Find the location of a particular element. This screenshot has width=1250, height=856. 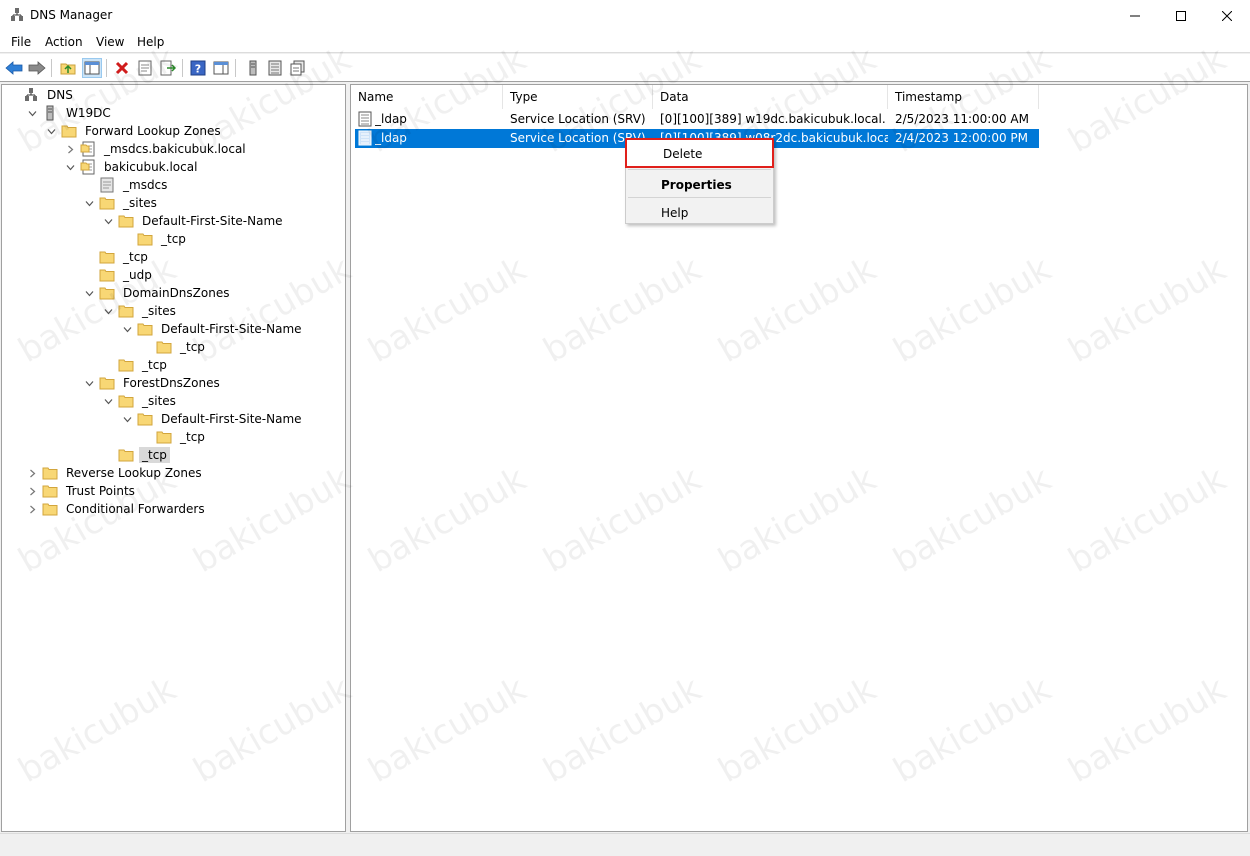

tree-node-label: bakicubuk.local is located at coordinates (151, 167).